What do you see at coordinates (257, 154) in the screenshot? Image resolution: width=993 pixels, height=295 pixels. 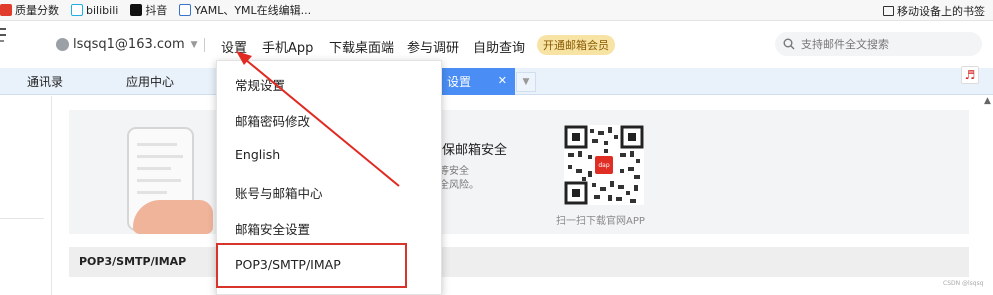 I see `menu-item-english: English` at bounding box center [257, 154].